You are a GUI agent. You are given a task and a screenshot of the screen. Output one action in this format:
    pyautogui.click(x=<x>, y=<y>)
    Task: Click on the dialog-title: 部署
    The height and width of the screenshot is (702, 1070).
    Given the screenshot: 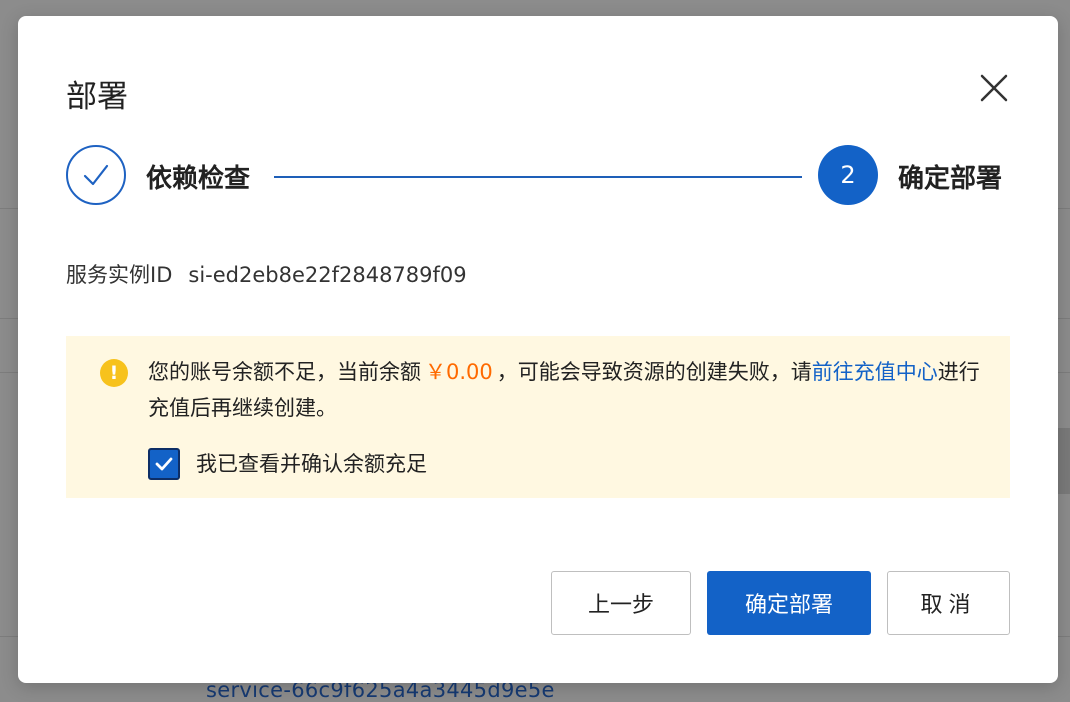 What is the action you would take?
    pyautogui.click(x=97, y=97)
    